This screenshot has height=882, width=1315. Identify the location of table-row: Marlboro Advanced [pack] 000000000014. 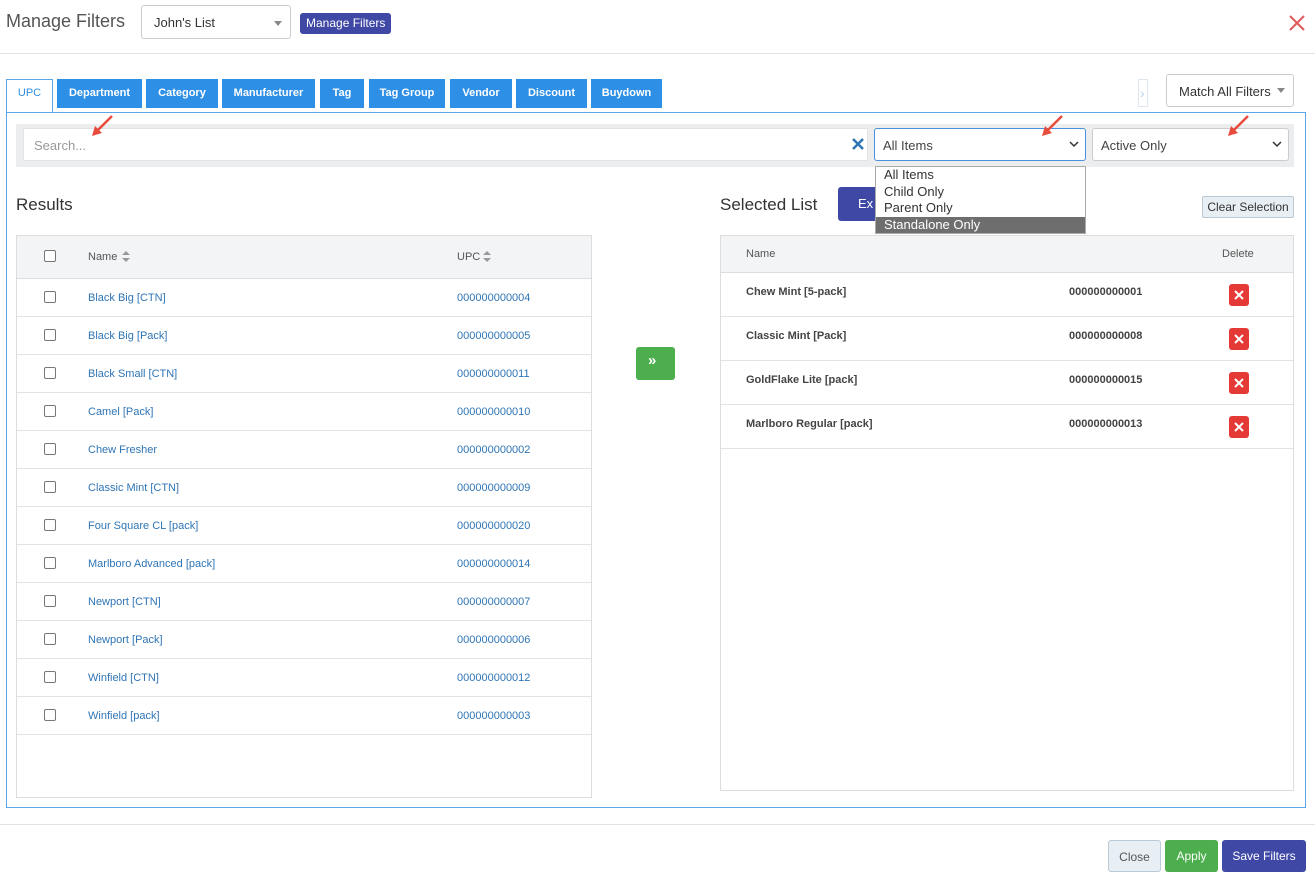
(304, 564).